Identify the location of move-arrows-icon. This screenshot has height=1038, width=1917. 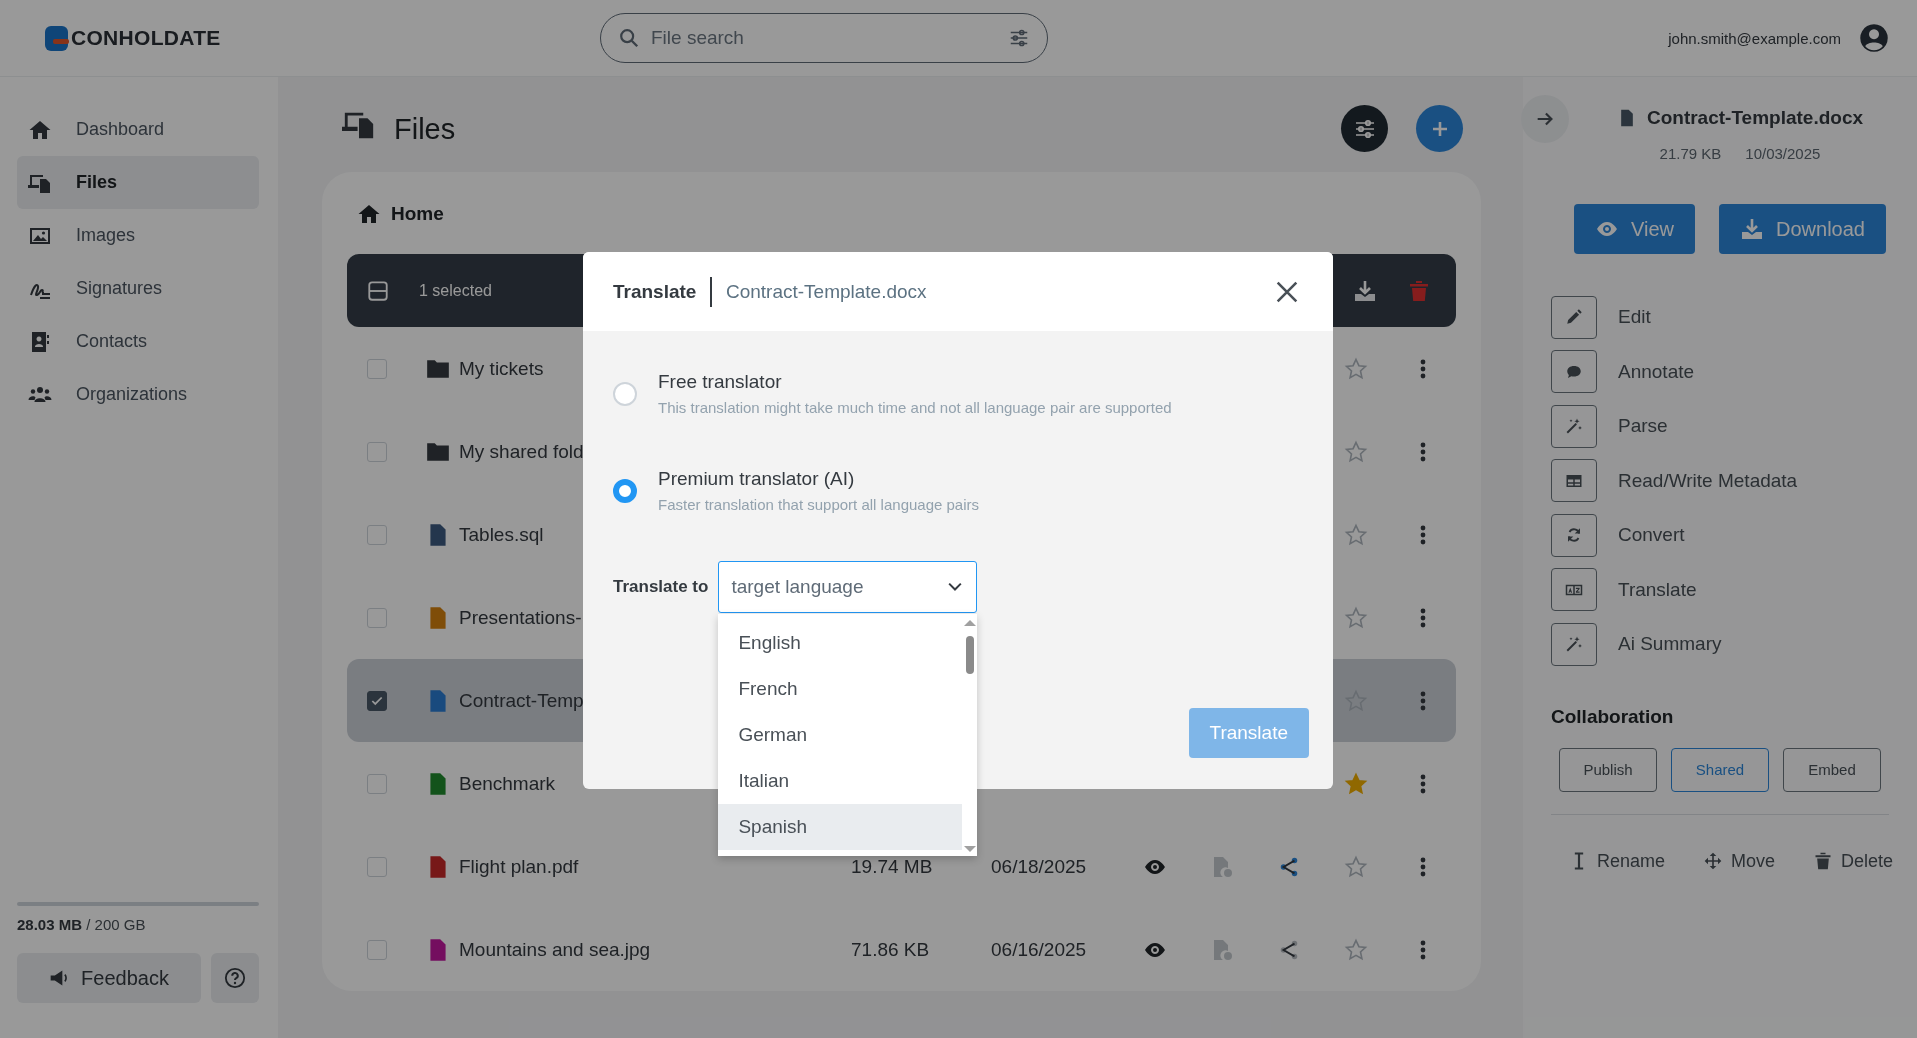
(1713, 861).